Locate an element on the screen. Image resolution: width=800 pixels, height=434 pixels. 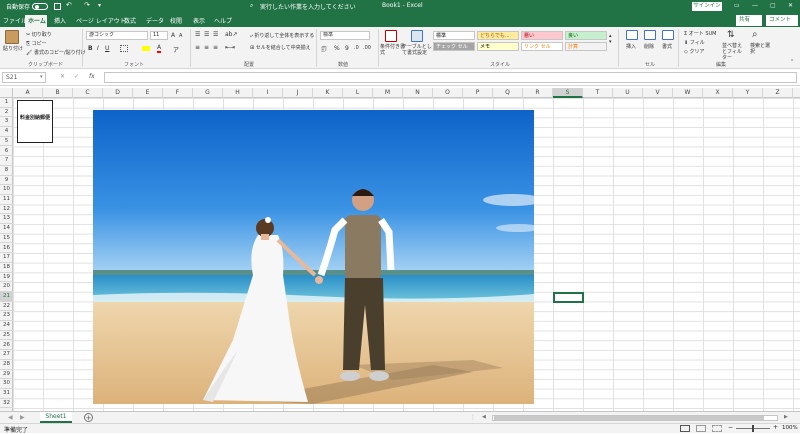
sheet-tab-sheet1: Sheet1 is located at coordinates (56, 417).